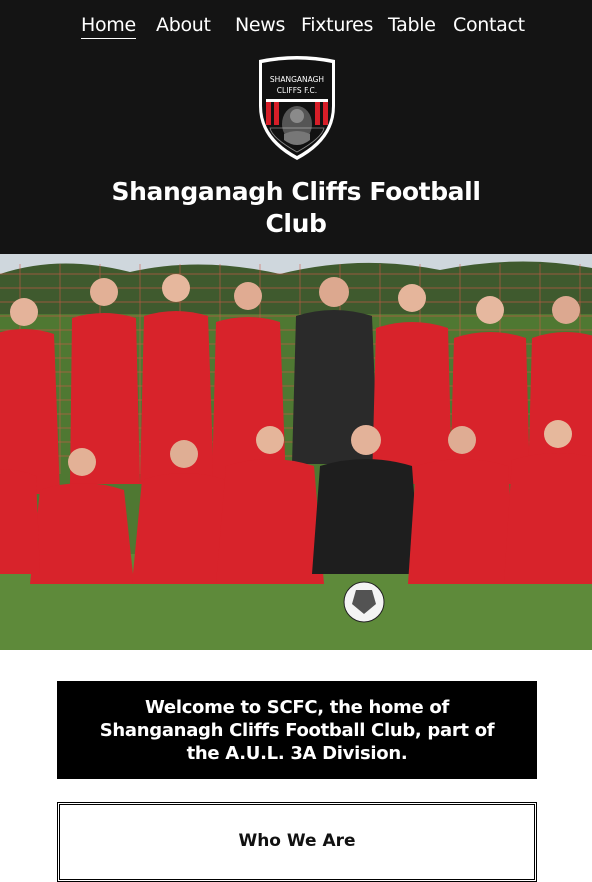 The height and width of the screenshot is (882, 592). Describe the element at coordinates (260, 25) in the screenshot. I see `nav-news: News` at that location.